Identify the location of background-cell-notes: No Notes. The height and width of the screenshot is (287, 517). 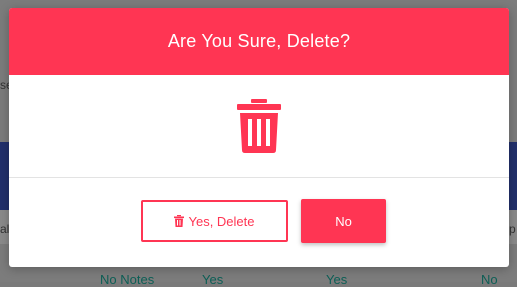
(127, 279).